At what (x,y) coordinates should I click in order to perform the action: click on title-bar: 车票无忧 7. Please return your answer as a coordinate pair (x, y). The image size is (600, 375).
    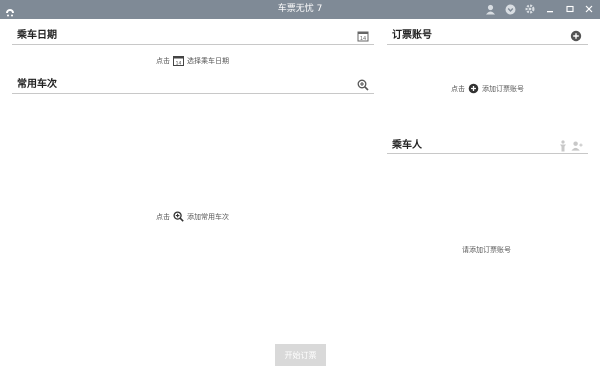
    Looking at the image, I should click on (300, 9).